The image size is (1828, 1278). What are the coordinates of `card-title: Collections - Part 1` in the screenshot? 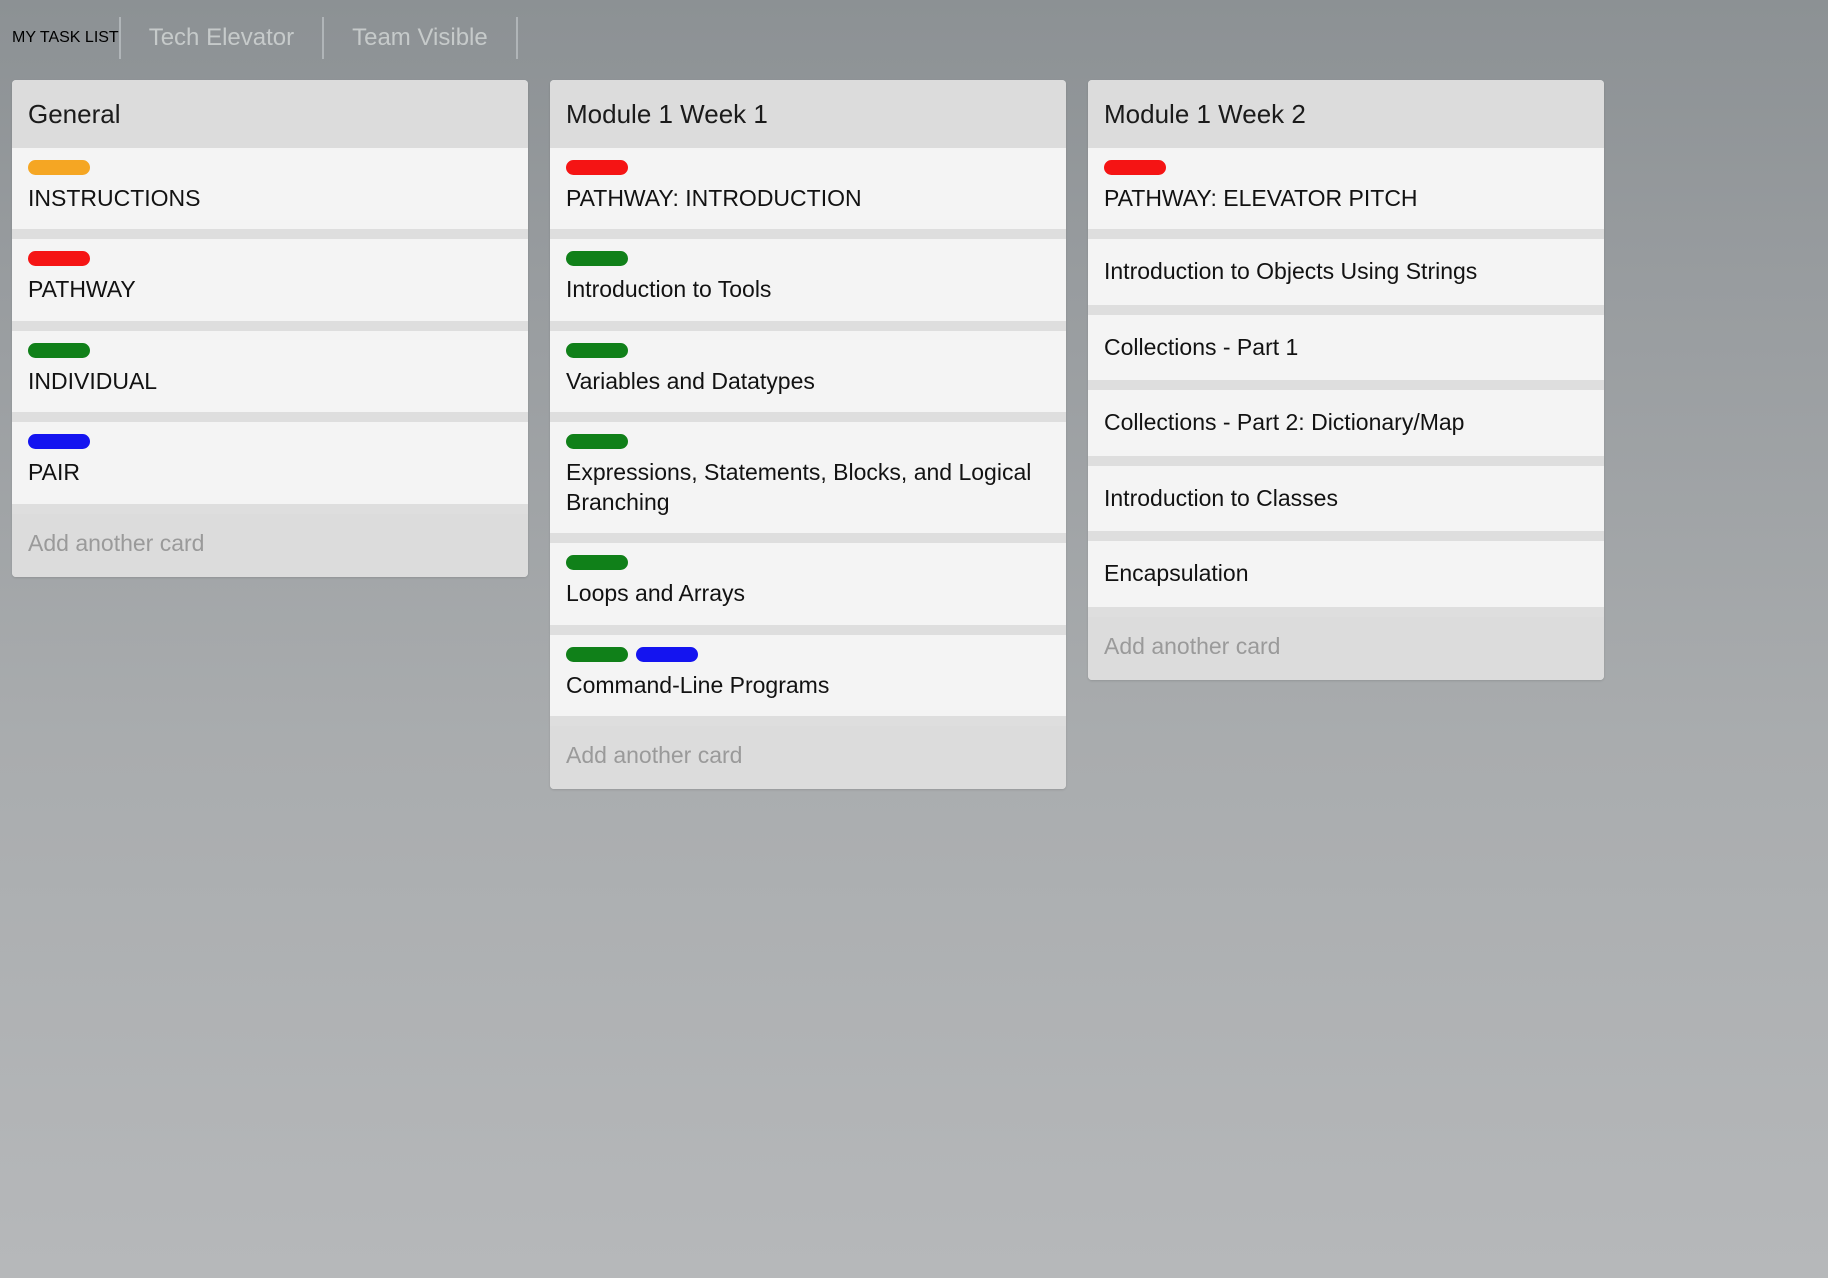 It's located at (1201, 346).